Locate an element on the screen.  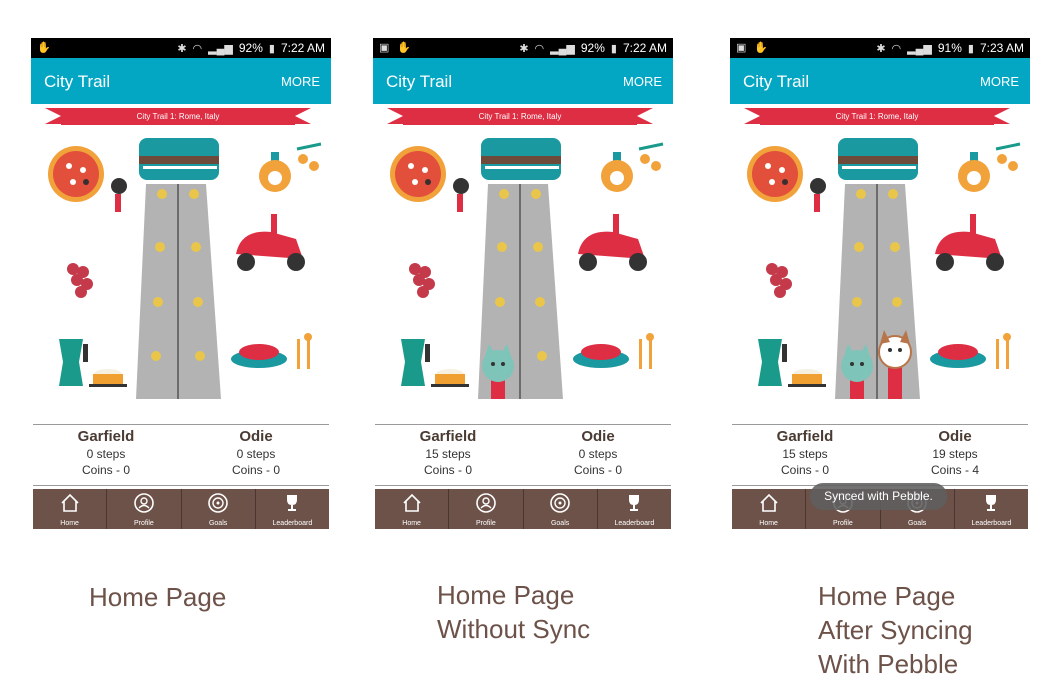
player-card-odie: Odie 0 steps Coins - 0 is located at coordinates (256, 451).